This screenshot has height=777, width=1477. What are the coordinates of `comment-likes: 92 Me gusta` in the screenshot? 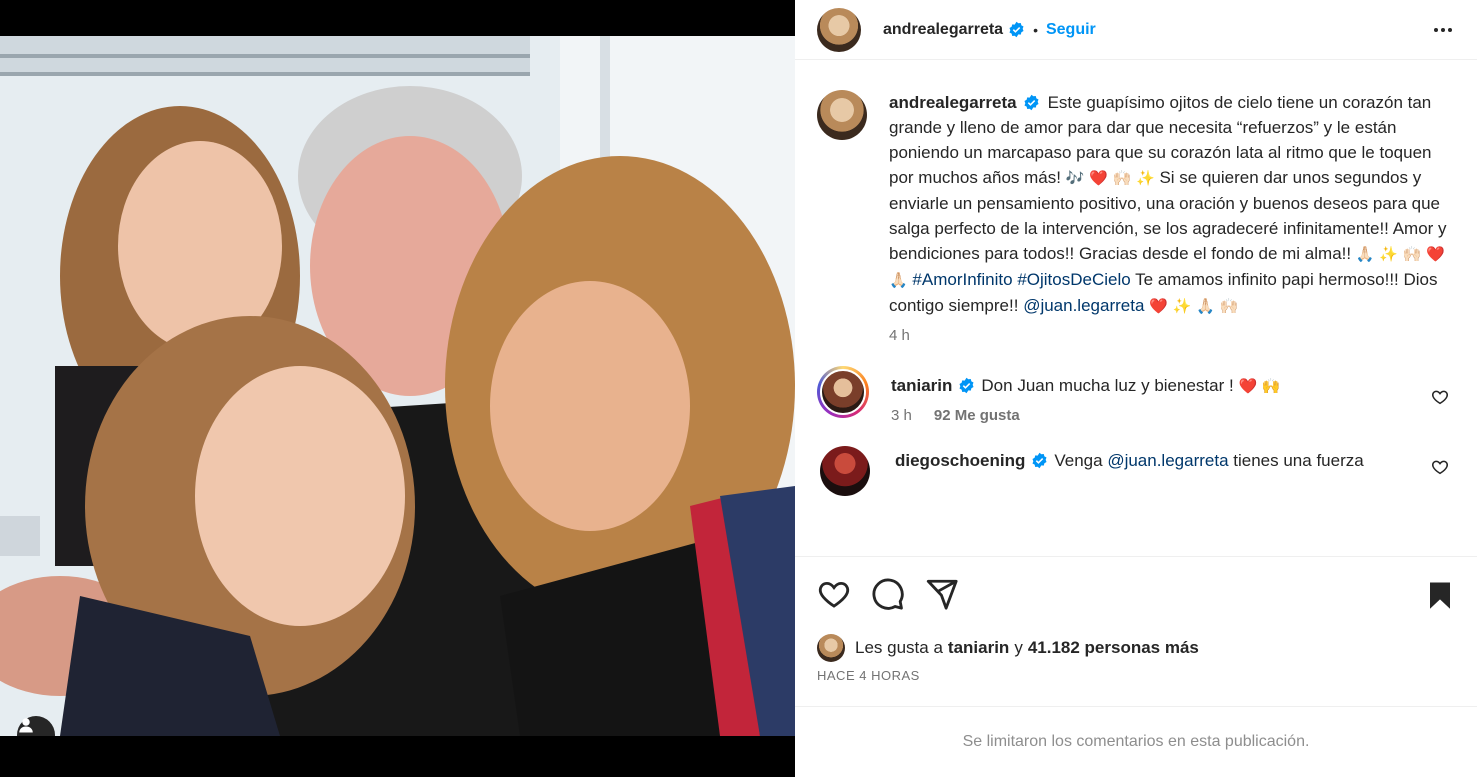 It's located at (977, 415).